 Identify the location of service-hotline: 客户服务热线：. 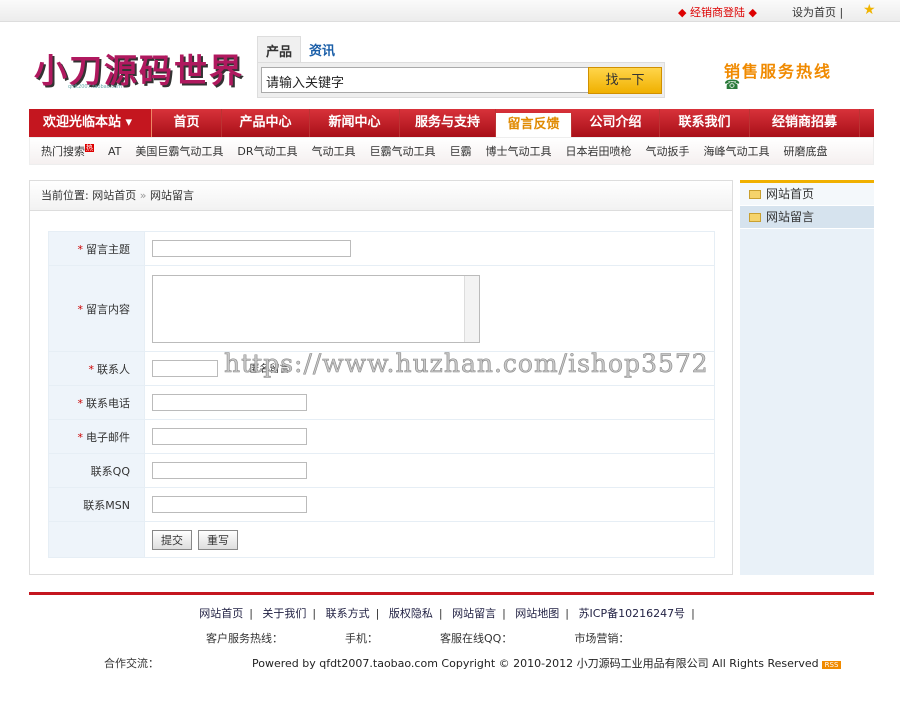
(244, 638).